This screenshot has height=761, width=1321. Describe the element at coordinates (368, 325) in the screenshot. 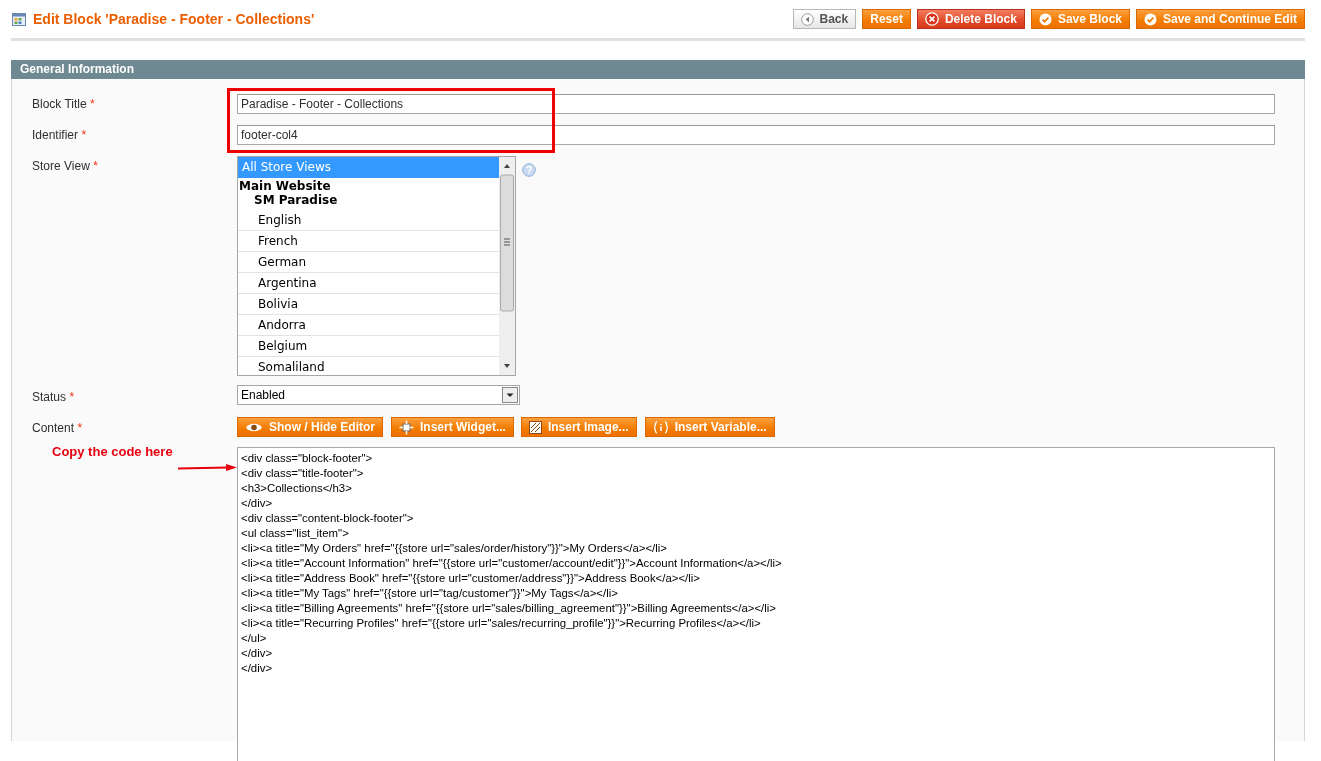

I see `store-view-option: Andorra` at that location.